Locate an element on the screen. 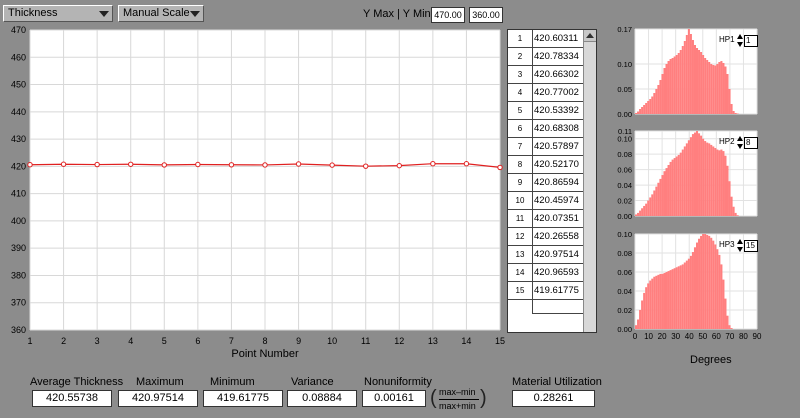 This screenshot has height=418, width=800. hp-control: HP3 15 is located at coordinates (738, 246).